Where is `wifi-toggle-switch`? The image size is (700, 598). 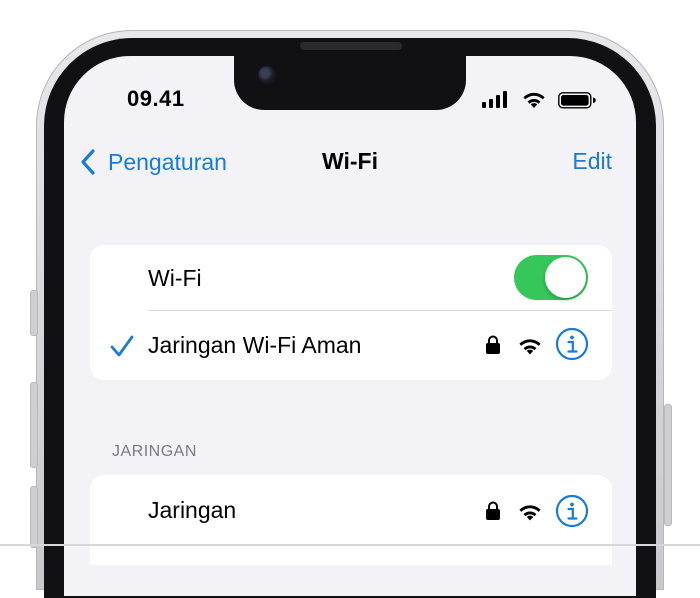
wifi-toggle-switch is located at coordinates (551, 277).